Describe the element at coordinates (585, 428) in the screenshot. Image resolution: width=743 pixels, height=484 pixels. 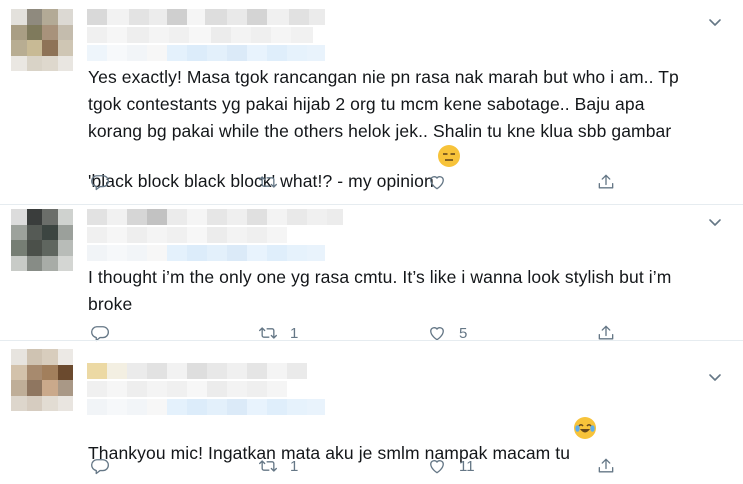
I see `face-with-tears-of-joy-emoji` at that location.